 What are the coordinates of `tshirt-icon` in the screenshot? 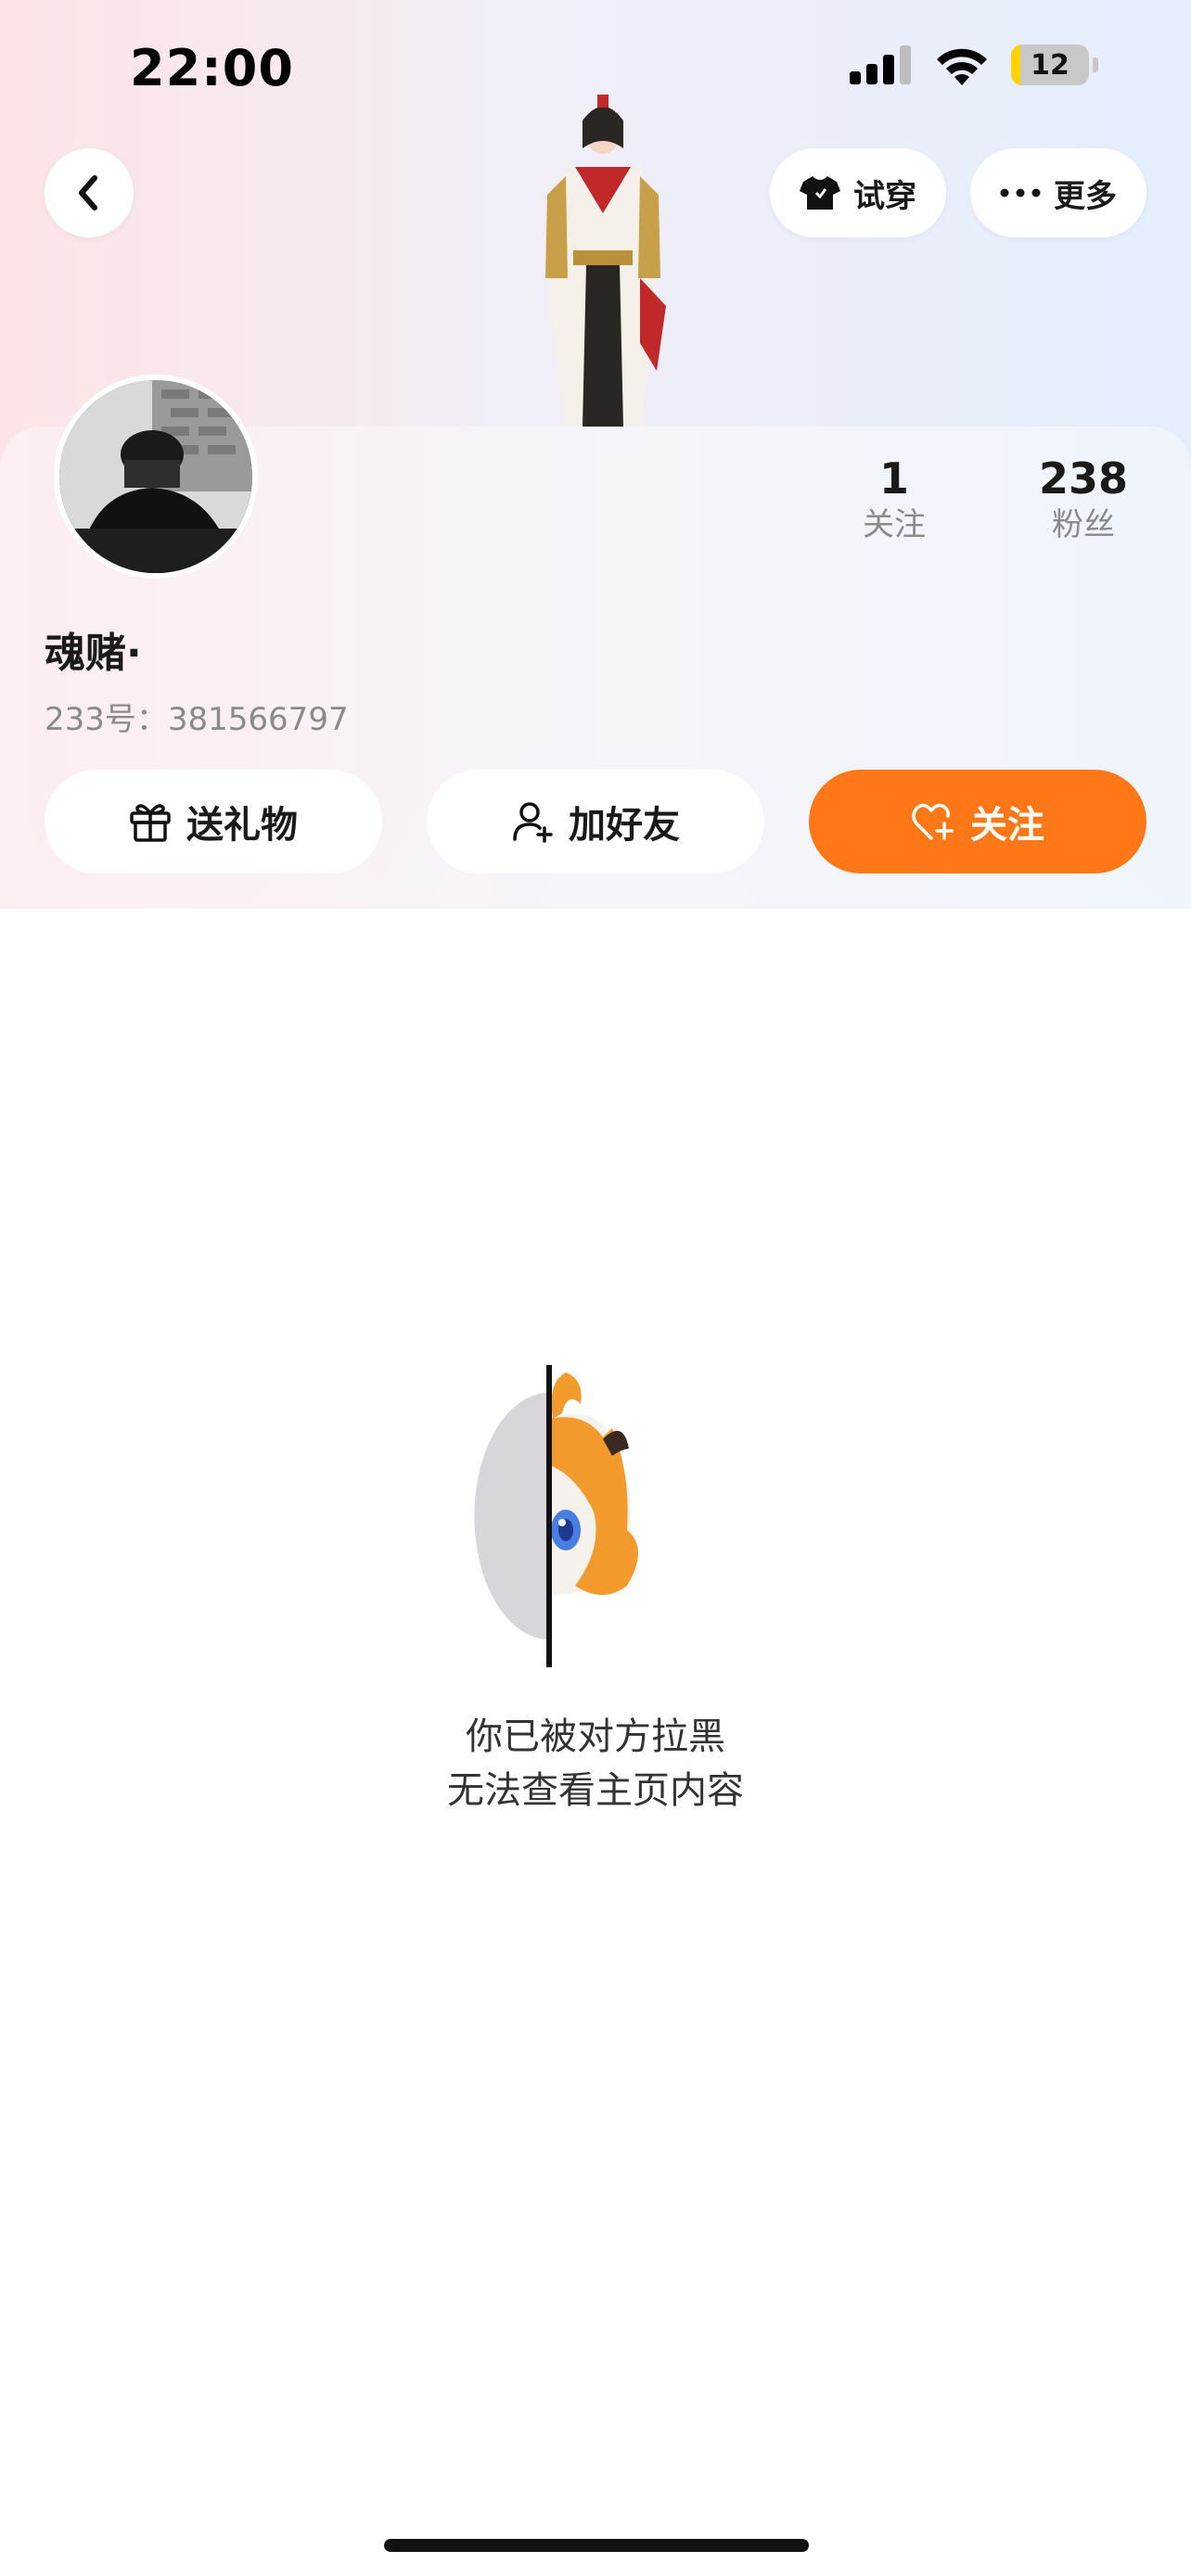 It's located at (820, 193).